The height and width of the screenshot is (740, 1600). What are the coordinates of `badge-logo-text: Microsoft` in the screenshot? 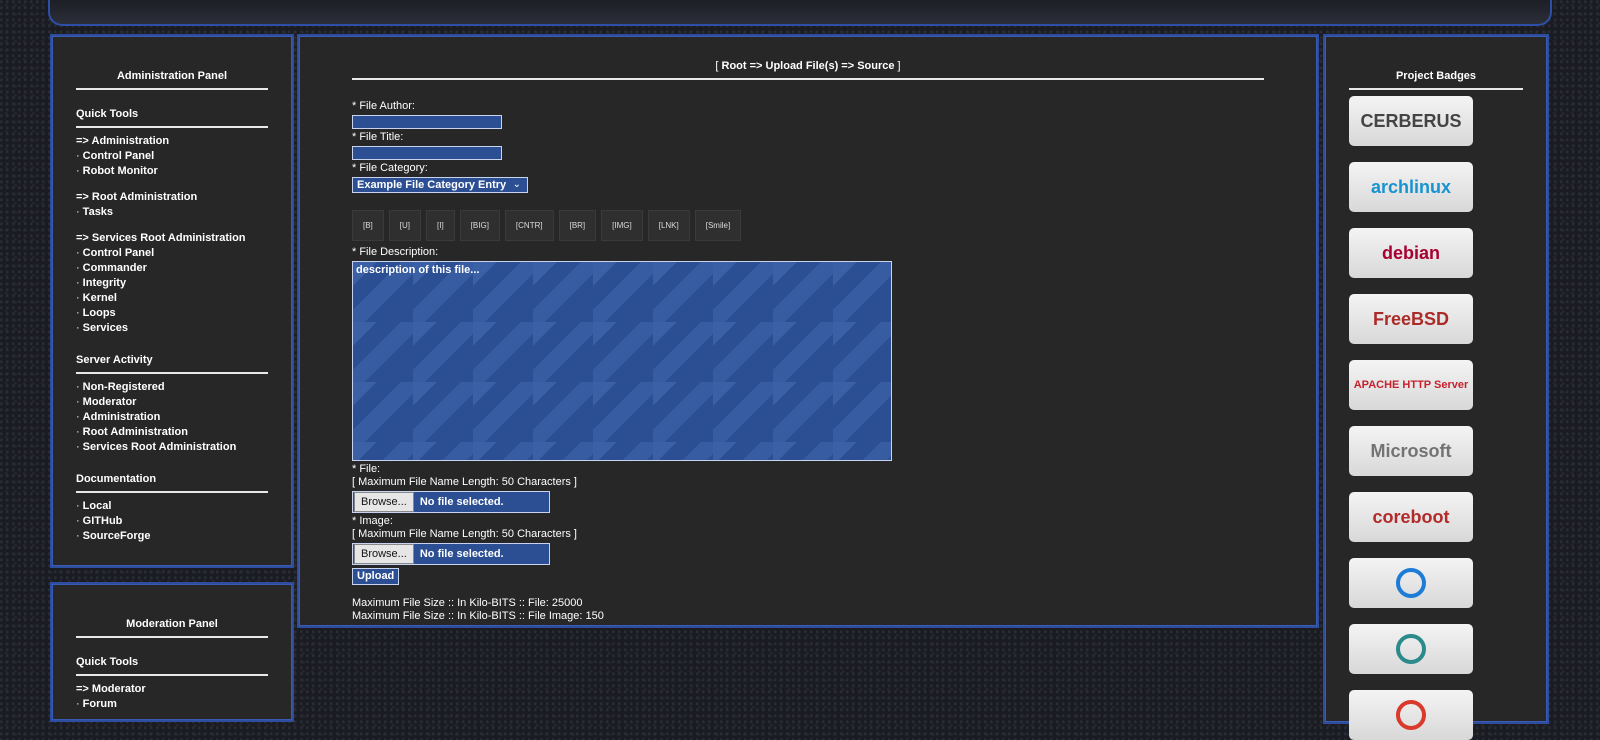 It's located at (1411, 450).